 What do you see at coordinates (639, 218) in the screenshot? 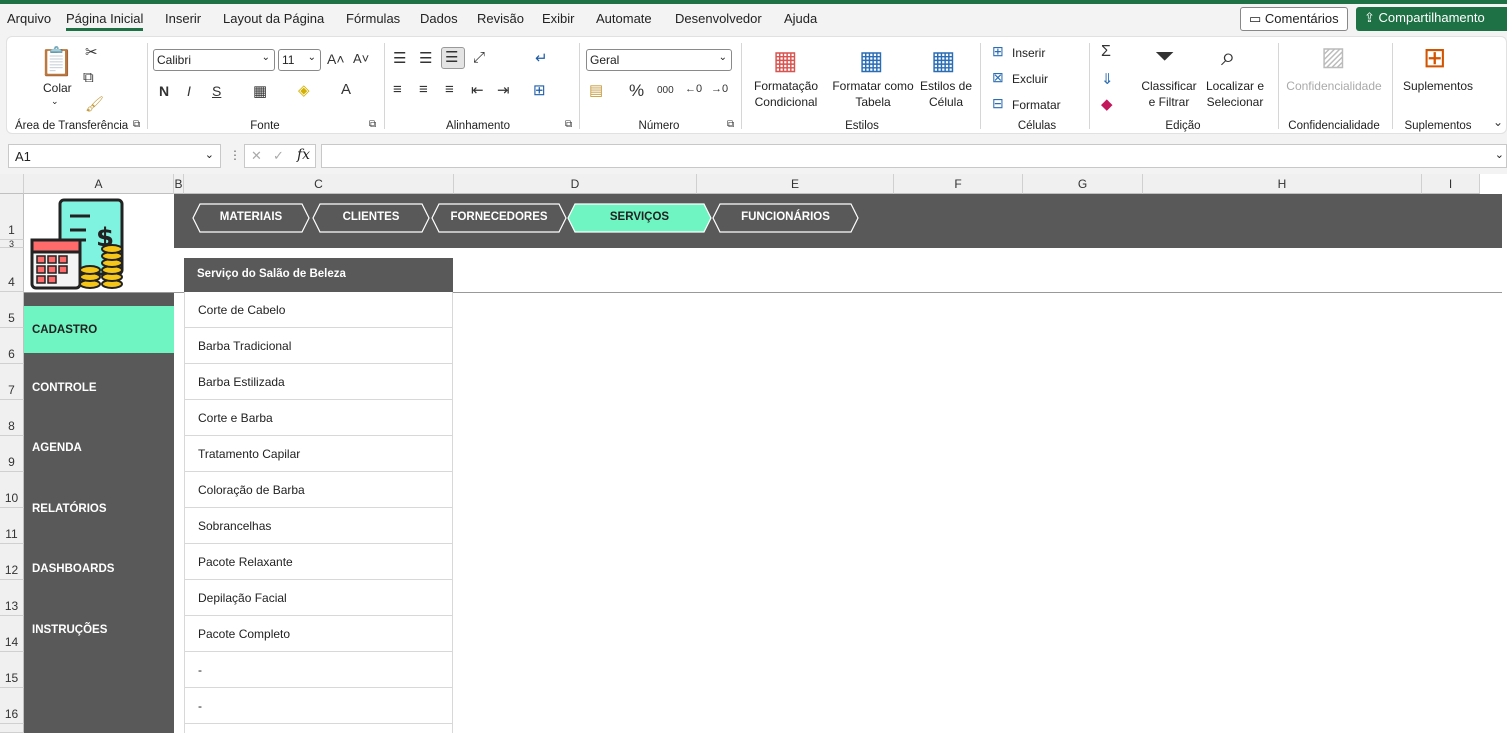
I see `tab-servicos: SERVIÇOS` at bounding box center [639, 218].